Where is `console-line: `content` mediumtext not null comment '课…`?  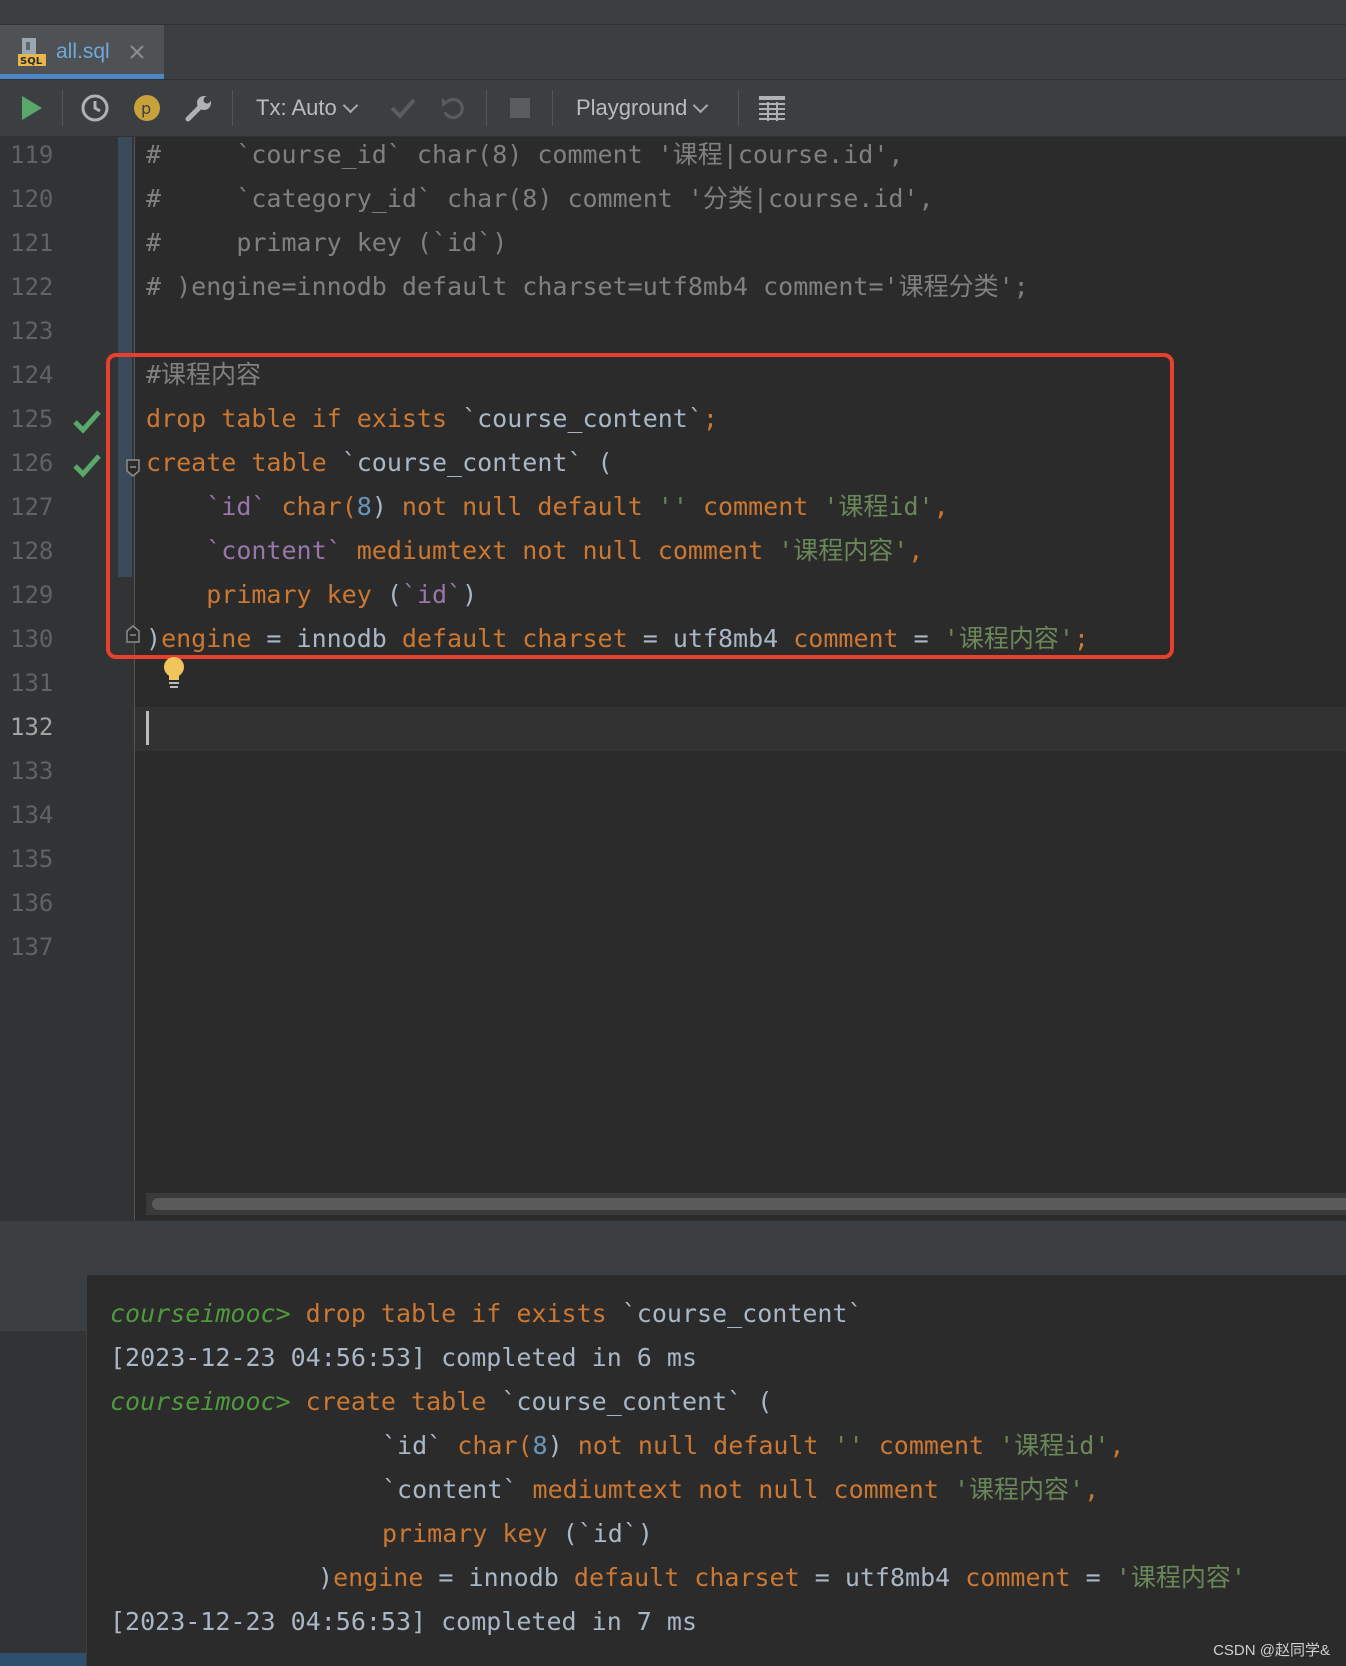 console-line: `content` mediumtext not null comment '课… is located at coordinates (740, 1490).